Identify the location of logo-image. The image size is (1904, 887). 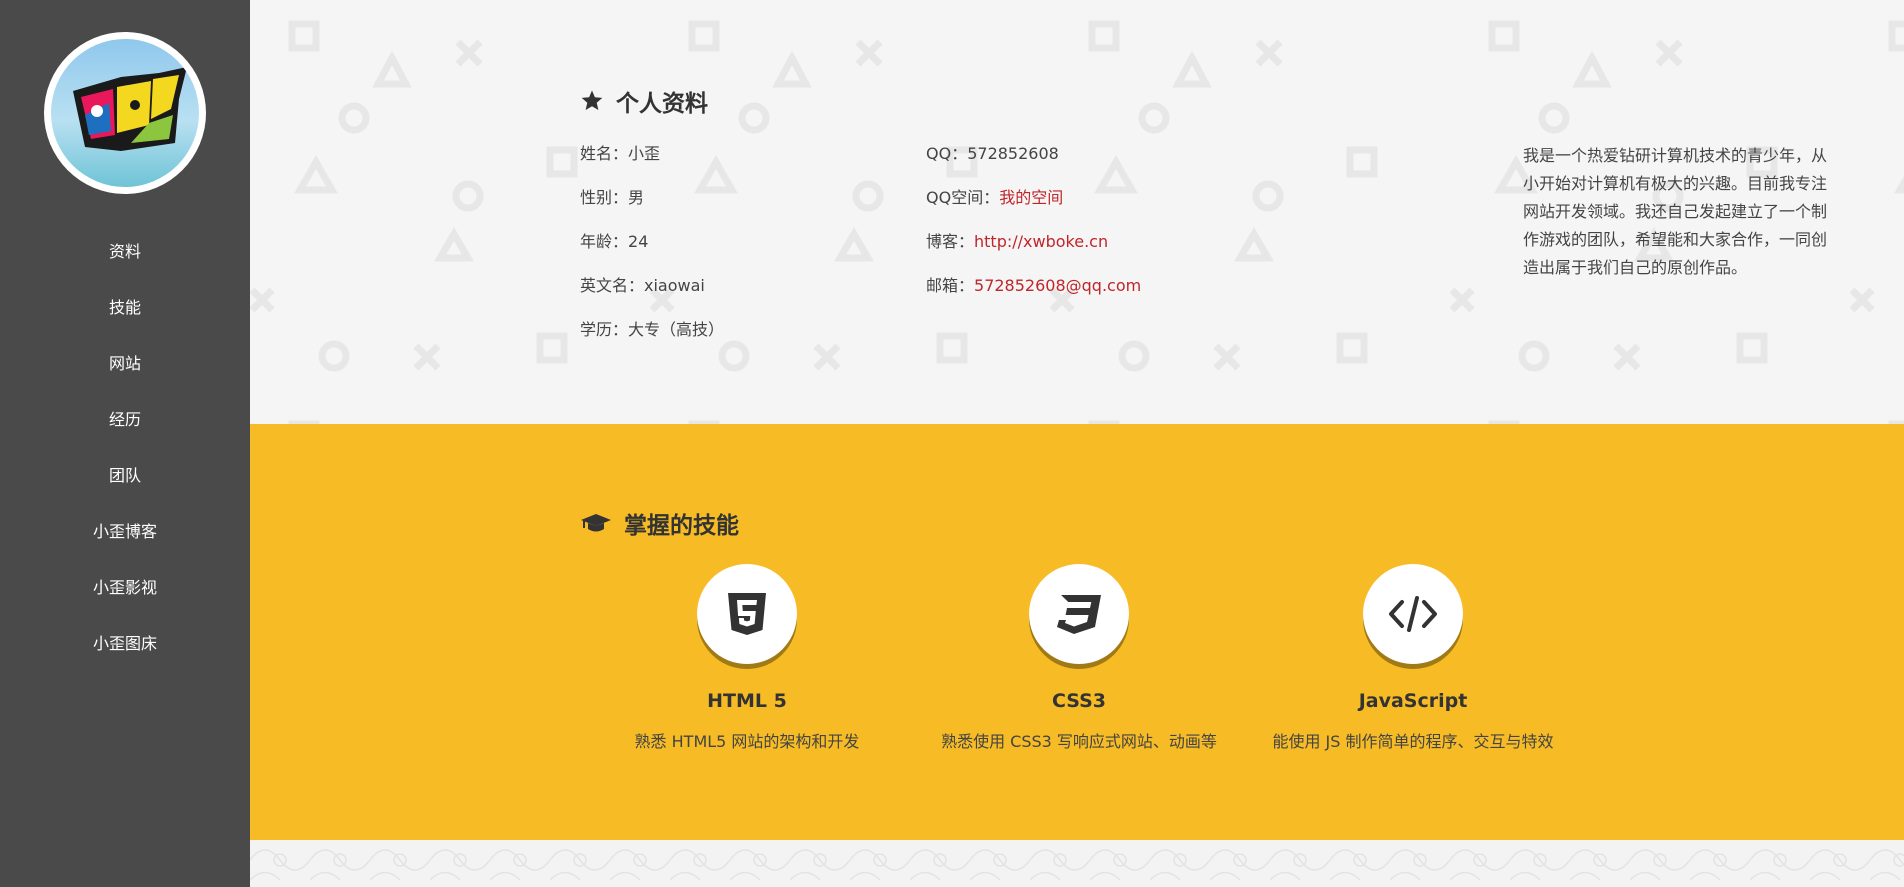
(130, 109).